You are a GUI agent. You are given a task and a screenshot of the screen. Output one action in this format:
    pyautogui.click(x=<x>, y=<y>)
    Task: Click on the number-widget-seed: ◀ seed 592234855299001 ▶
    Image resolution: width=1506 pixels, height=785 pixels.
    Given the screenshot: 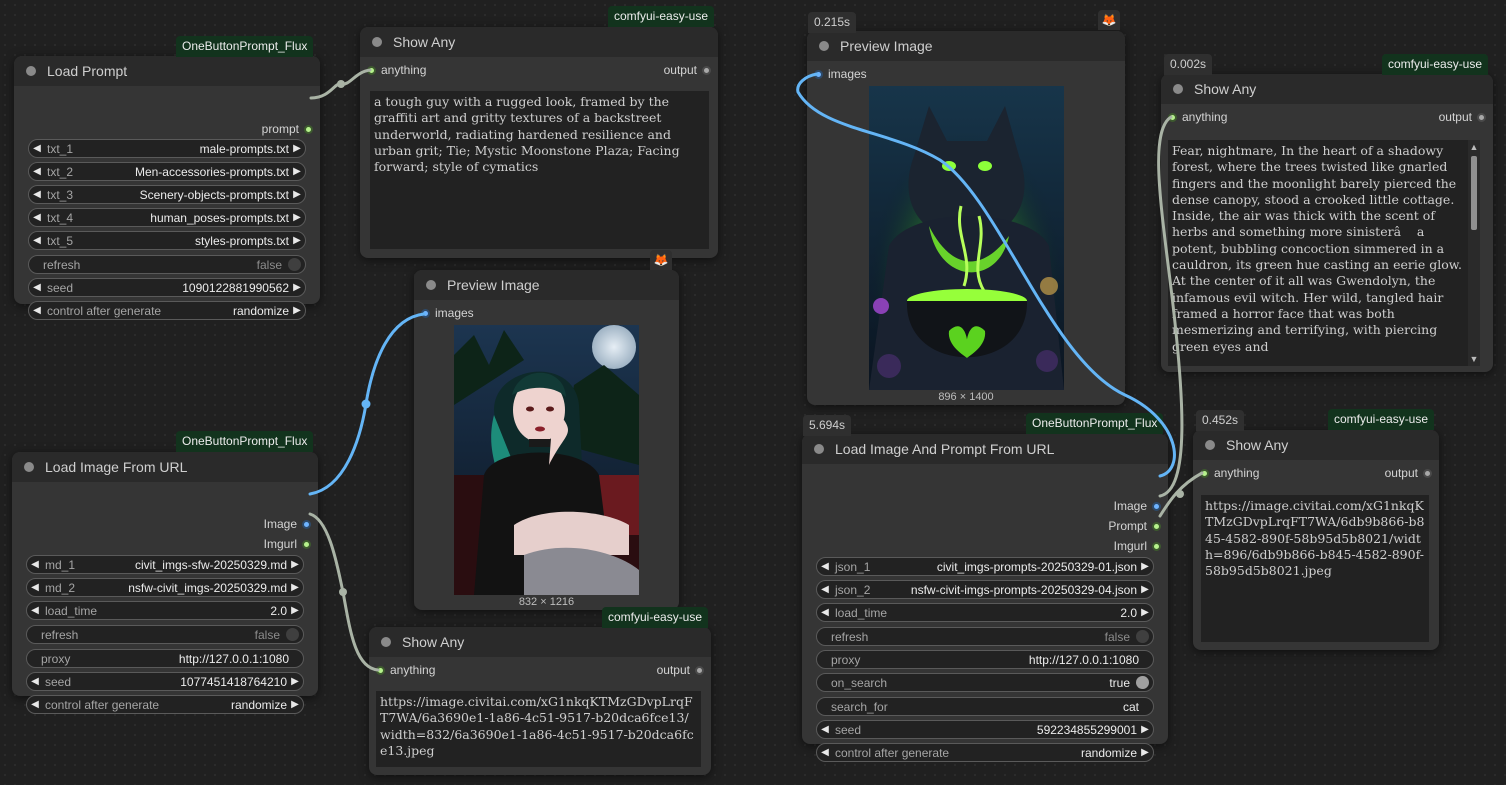 What is the action you would take?
    pyautogui.click(x=985, y=729)
    